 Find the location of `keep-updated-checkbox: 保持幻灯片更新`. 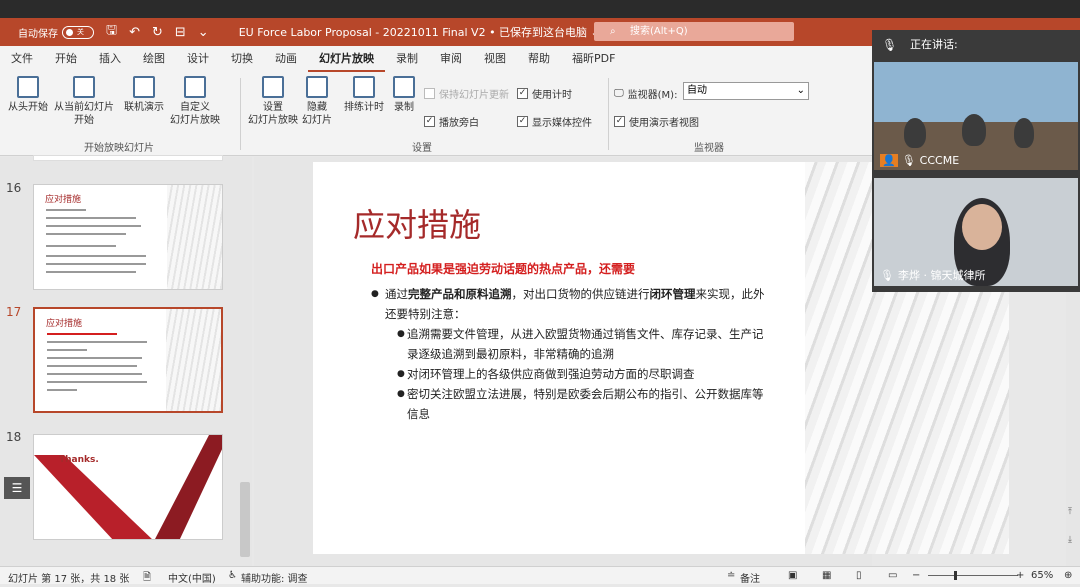

keep-updated-checkbox: 保持幻灯片更新 is located at coordinates (466, 93).